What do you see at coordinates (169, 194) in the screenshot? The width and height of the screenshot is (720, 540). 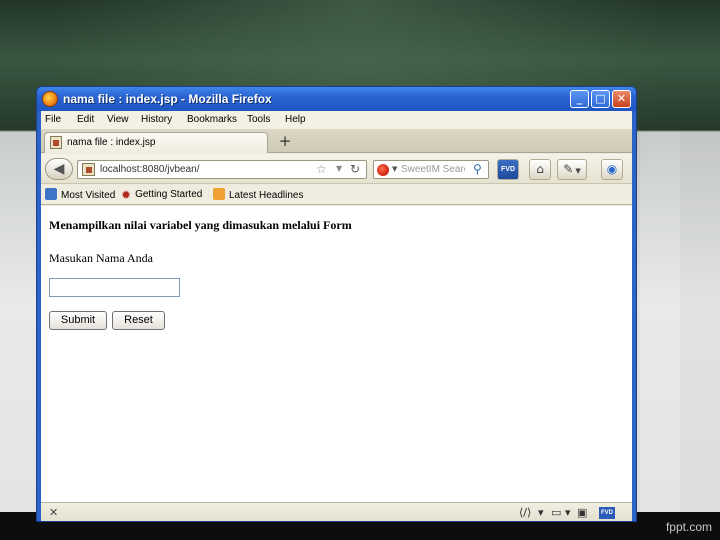 I see `bookmark-label: Getting Started` at bounding box center [169, 194].